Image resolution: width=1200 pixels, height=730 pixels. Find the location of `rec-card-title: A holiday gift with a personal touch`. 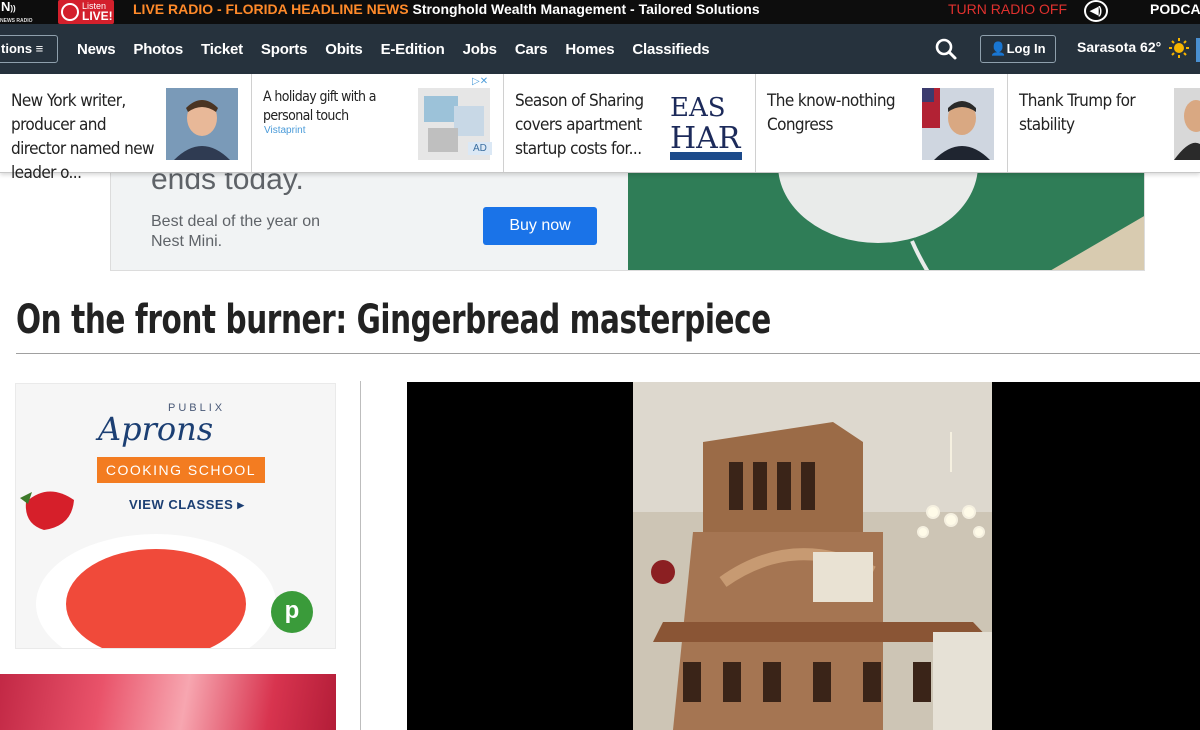

rec-card-title: A holiday gift with a personal touch is located at coordinates (320, 106).